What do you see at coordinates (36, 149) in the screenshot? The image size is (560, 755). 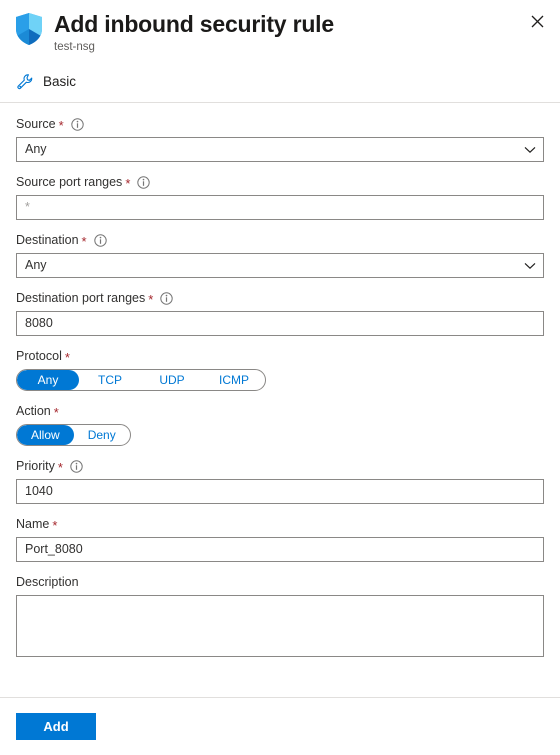 I see `source-value: Any` at bounding box center [36, 149].